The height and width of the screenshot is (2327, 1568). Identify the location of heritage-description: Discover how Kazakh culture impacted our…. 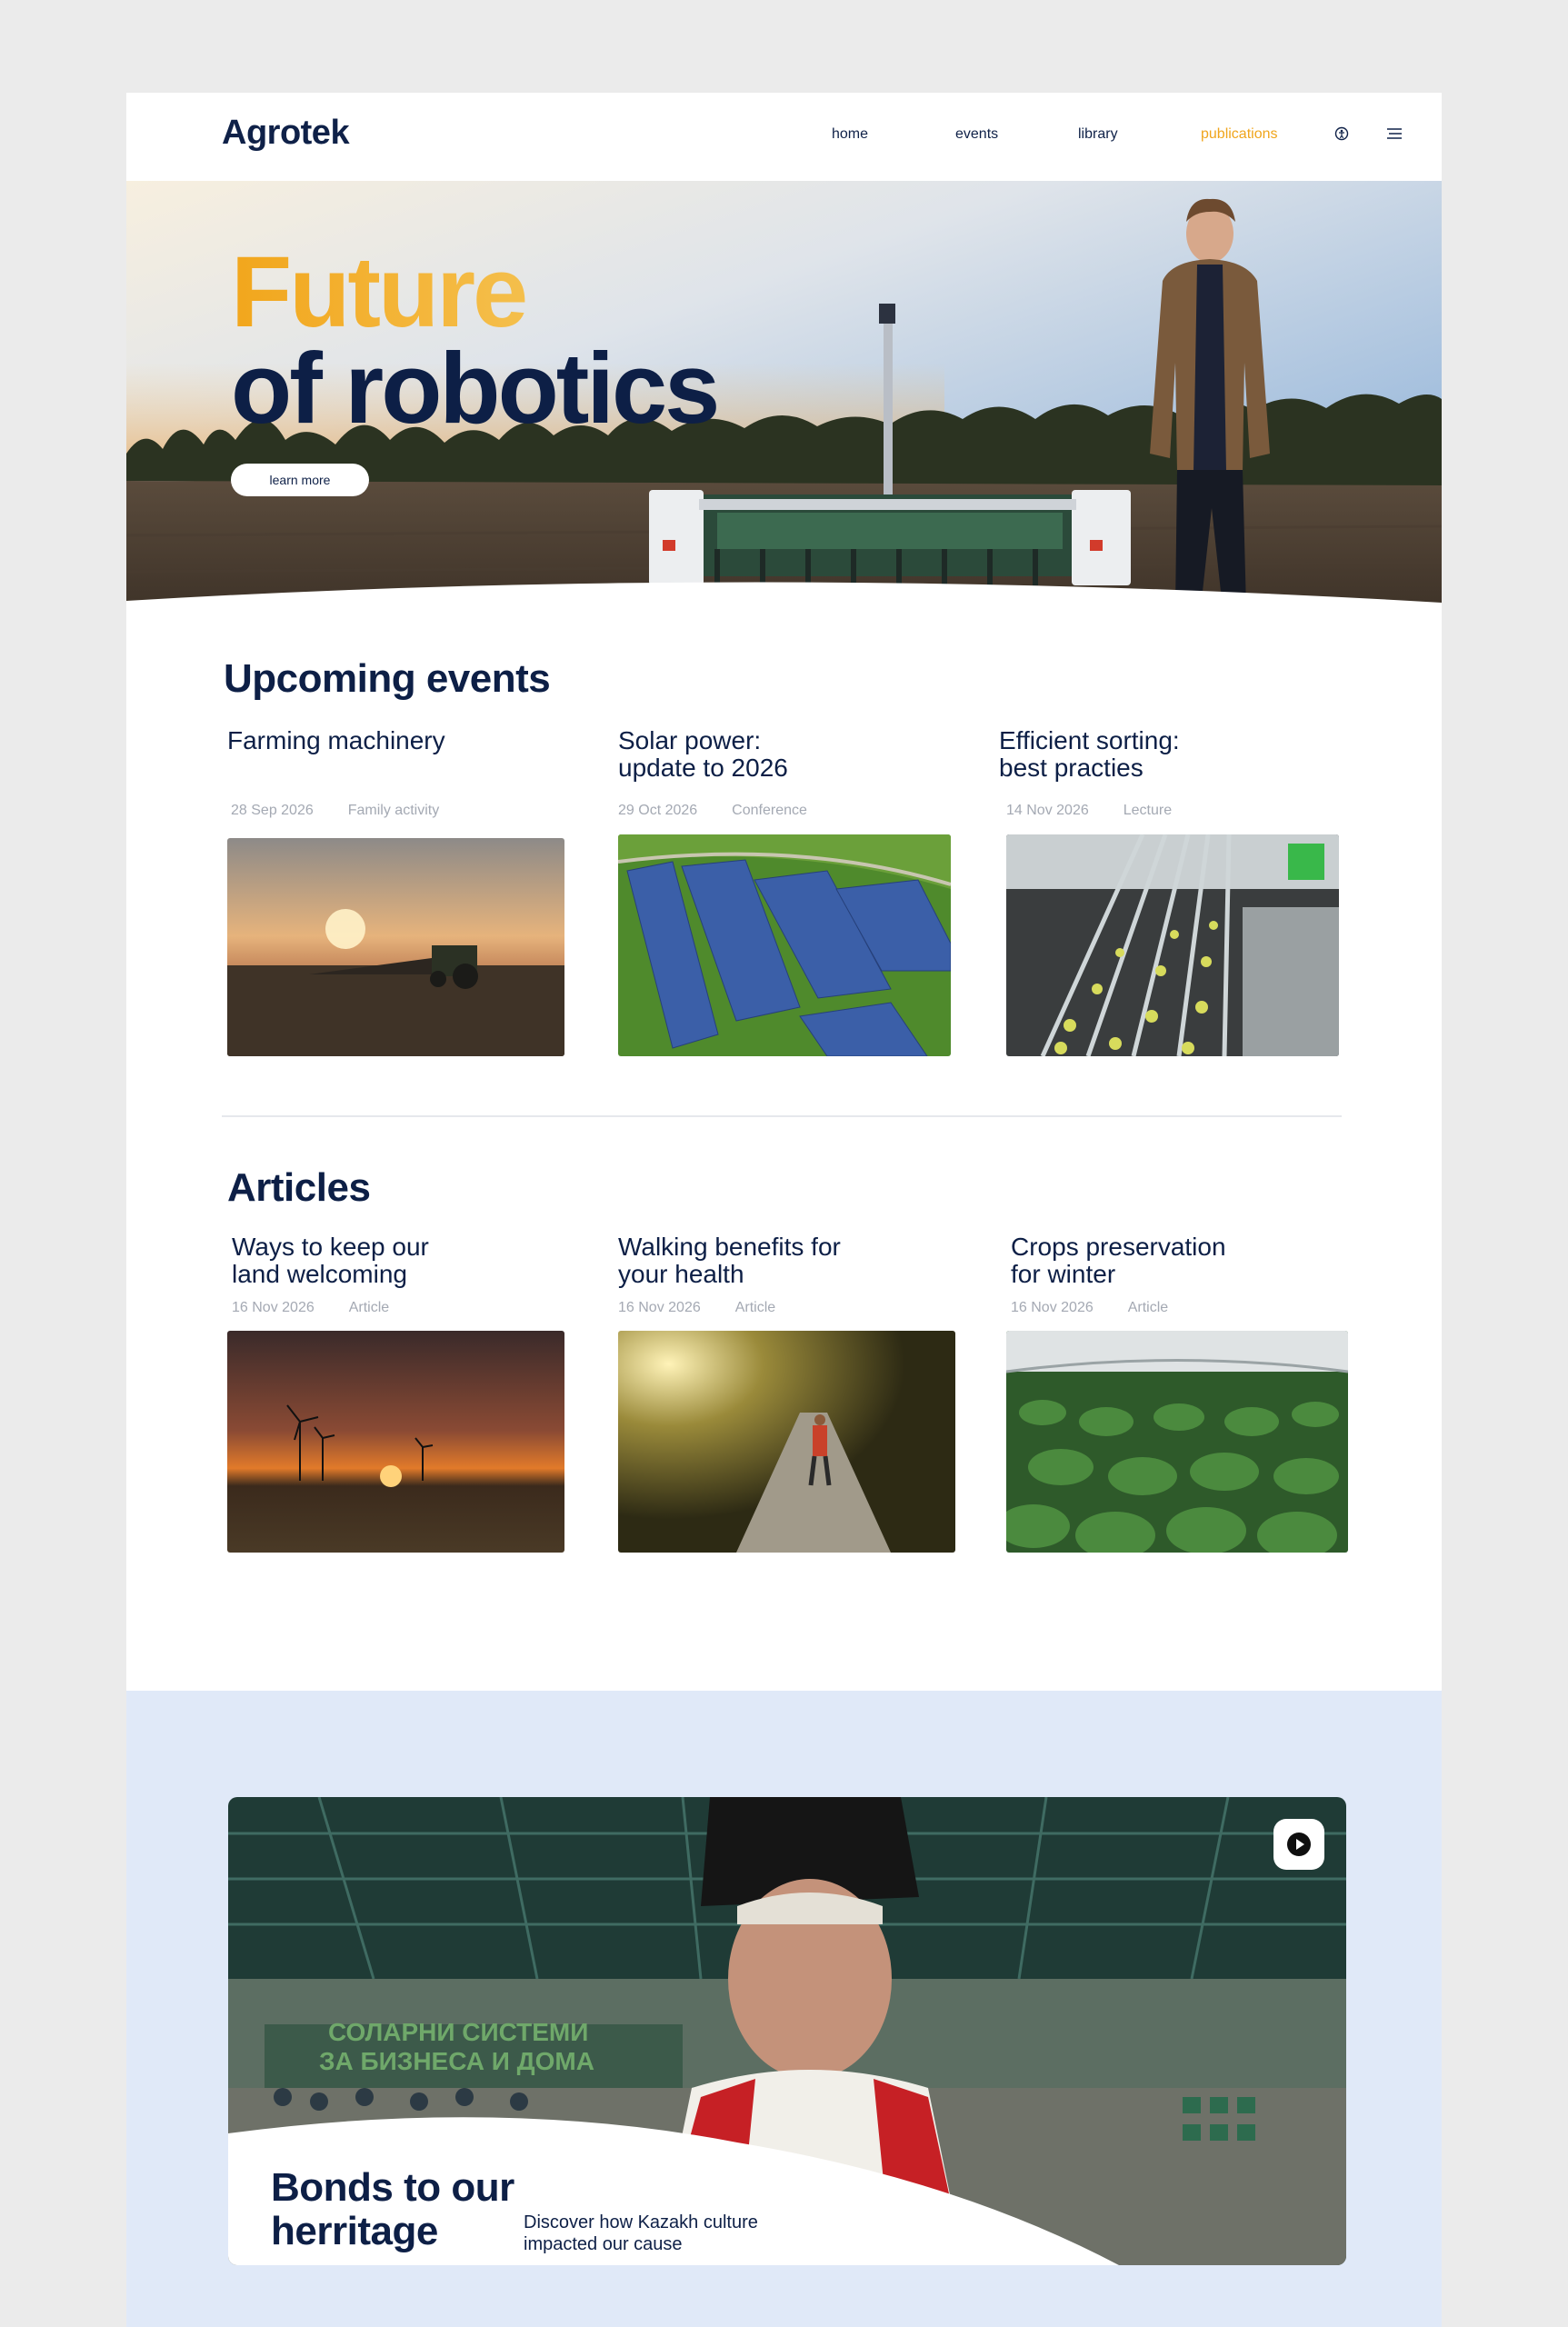
(641, 2233).